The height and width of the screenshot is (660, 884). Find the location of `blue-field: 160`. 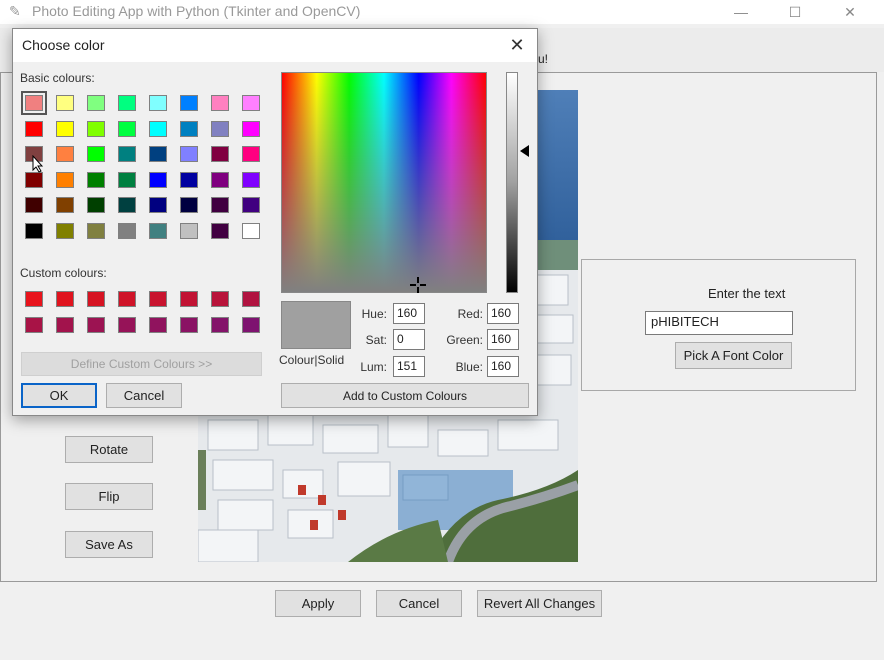

blue-field: 160 is located at coordinates (503, 366).